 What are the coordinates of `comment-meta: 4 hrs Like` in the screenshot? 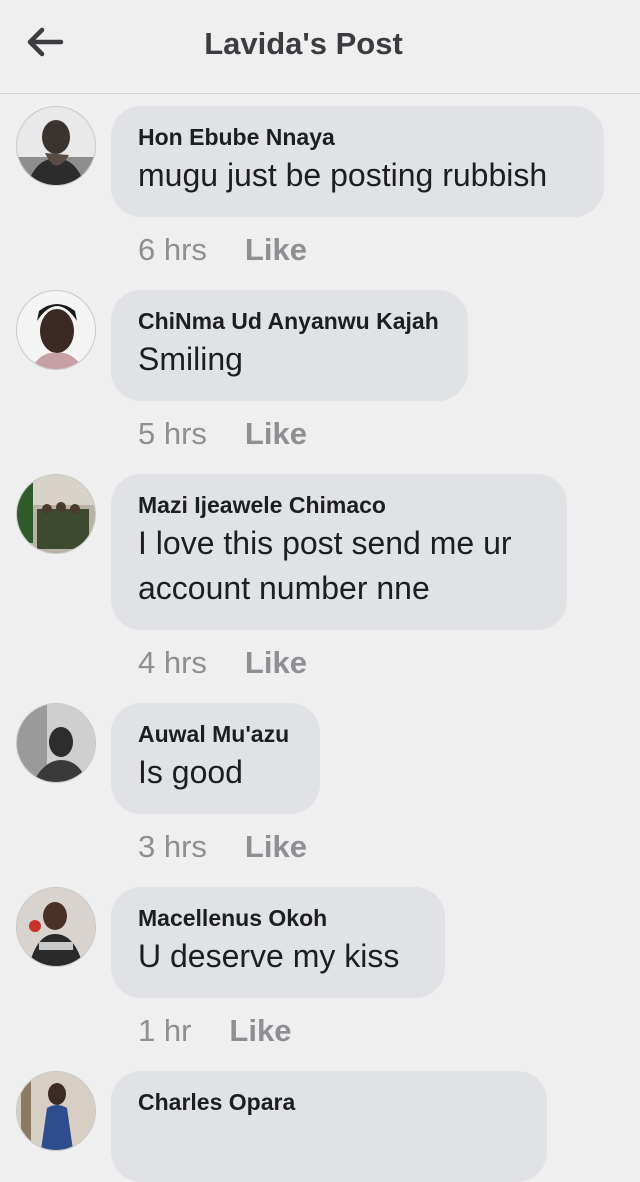 It's located at (222, 663).